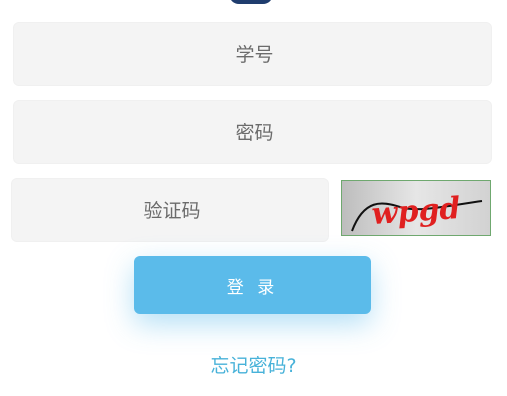 The image size is (507, 396). What do you see at coordinates (253, 364) in the screenshot?
I see `forgot-password-link: 忘记密码?` at bounding box center [253, 364].